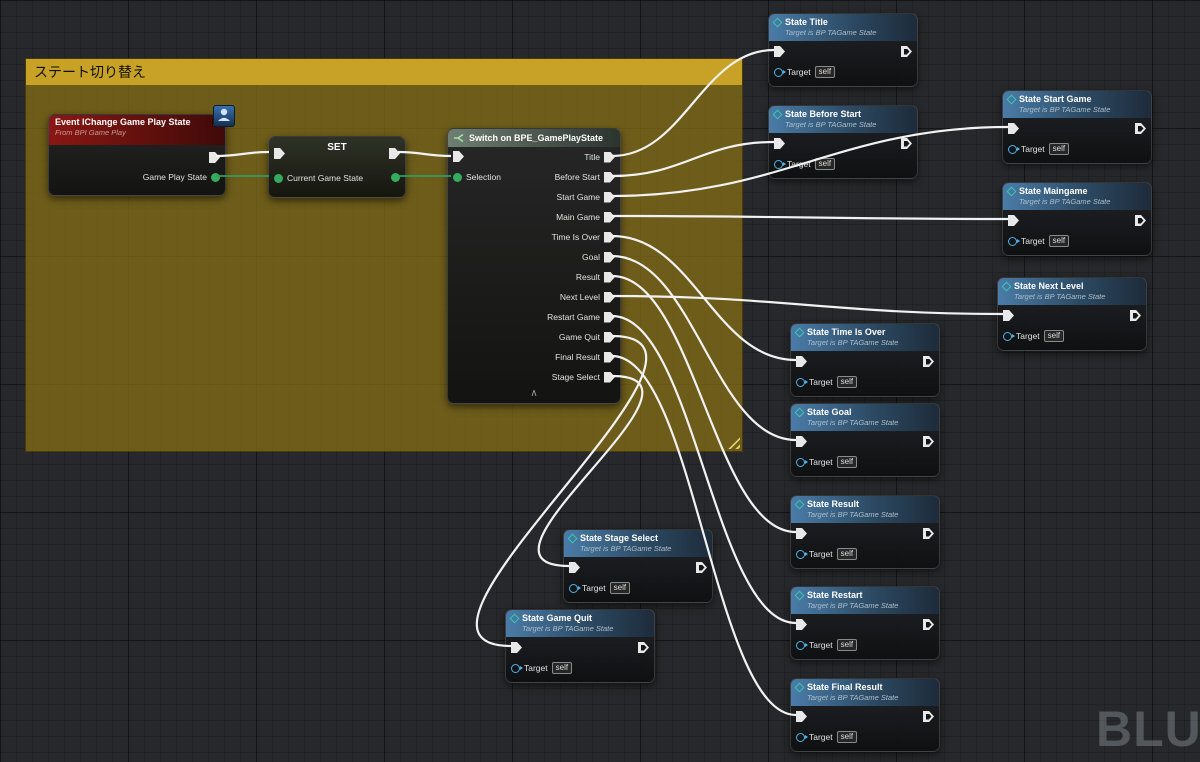  I want to click on selection-pin, so click(457, 177).